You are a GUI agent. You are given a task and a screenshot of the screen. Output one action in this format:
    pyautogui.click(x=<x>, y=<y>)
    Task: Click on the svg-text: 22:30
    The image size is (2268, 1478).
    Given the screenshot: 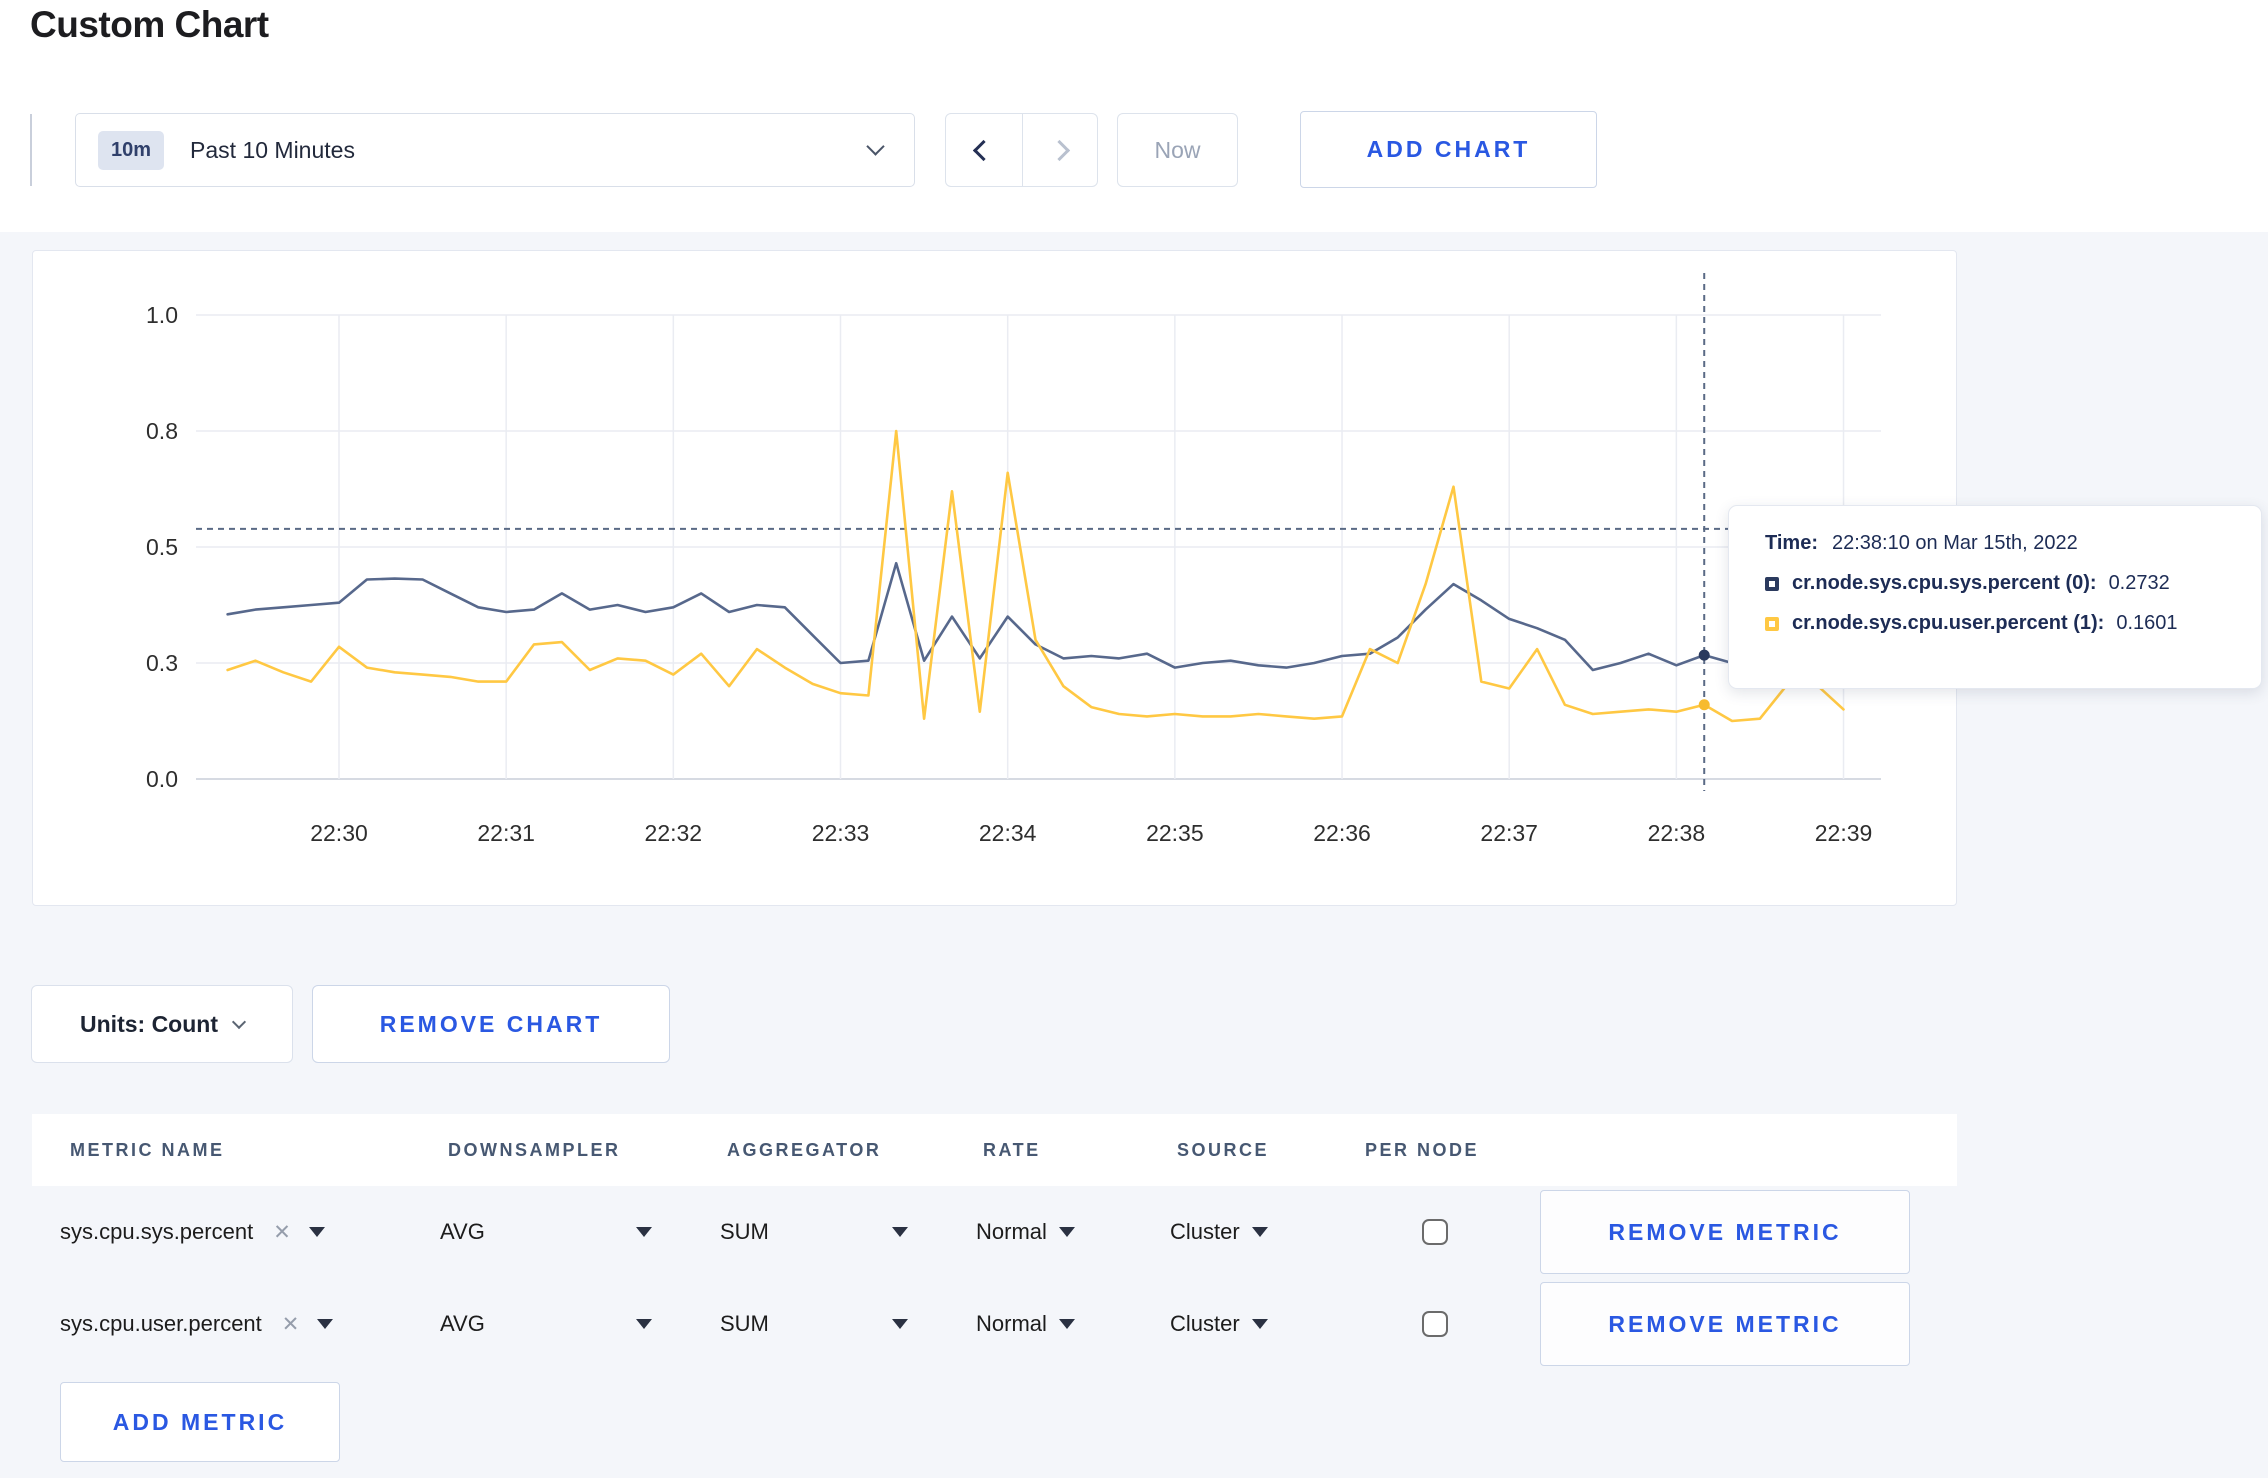 What is the action you would take?
    pyautogui.click(x=339, y=833)
    